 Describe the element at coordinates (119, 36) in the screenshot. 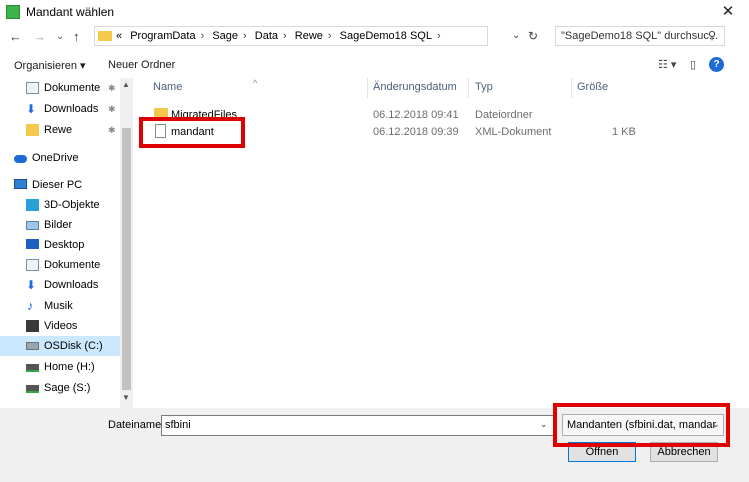

I see `breadcrumb-overflow: «` at that location.